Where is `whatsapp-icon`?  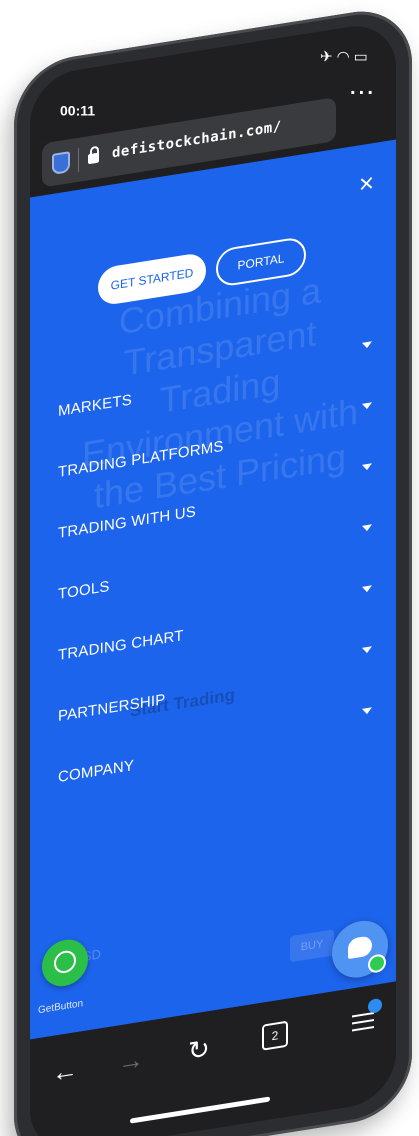
whatsapp-icon is located at coordinates (65, 963).